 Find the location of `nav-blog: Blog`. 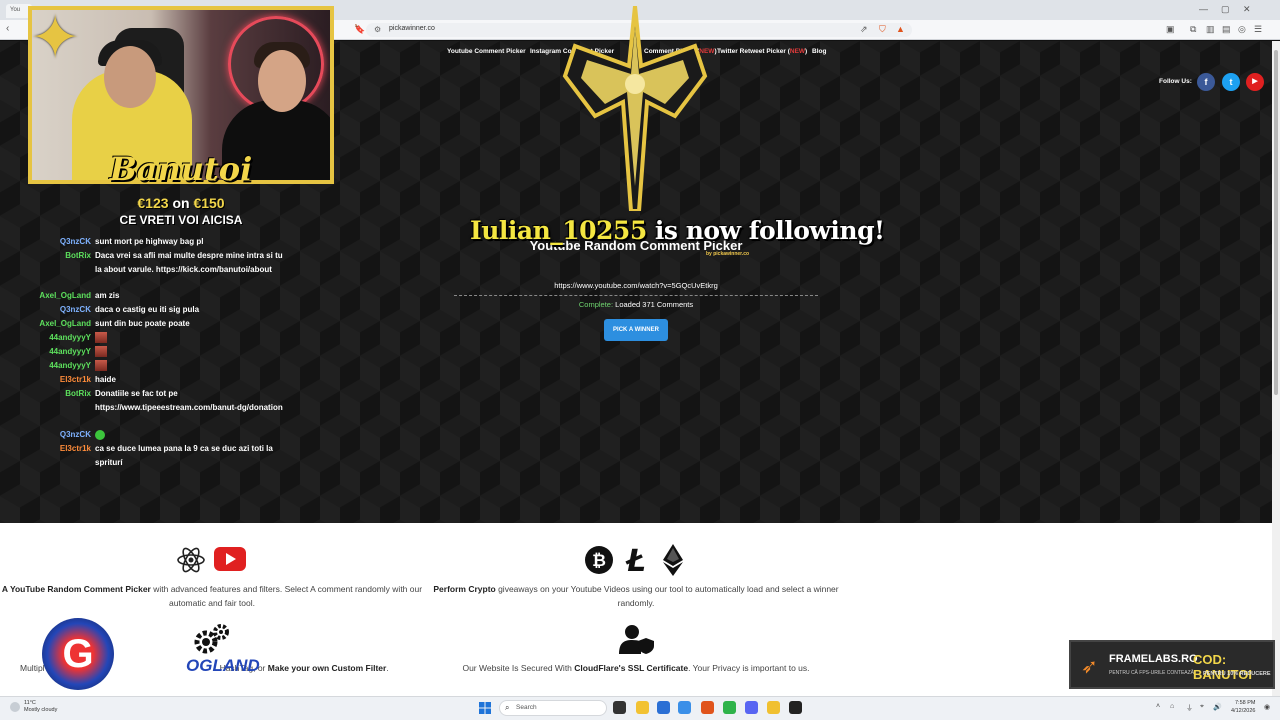

nav-blog: Blog is located at coordinates (819, 51).